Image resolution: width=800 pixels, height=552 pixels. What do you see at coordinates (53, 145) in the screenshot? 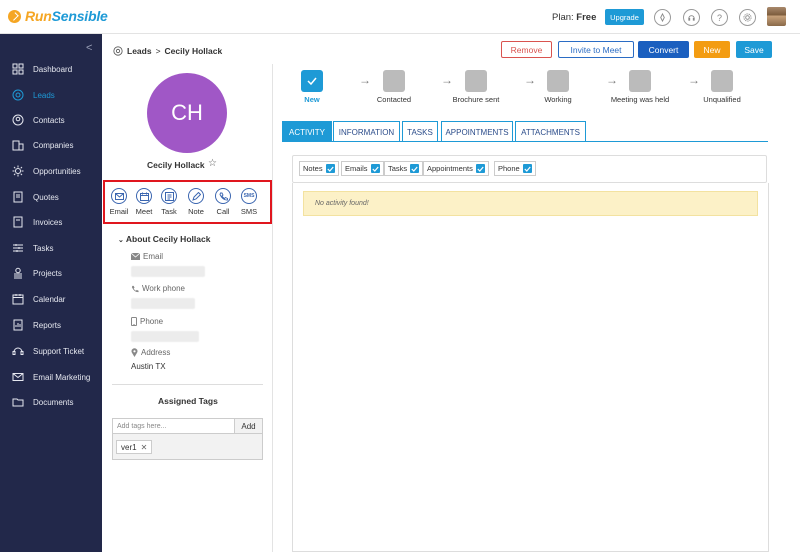
I see `sidebar-item-label: Companies` at bounding box center [53, 145].